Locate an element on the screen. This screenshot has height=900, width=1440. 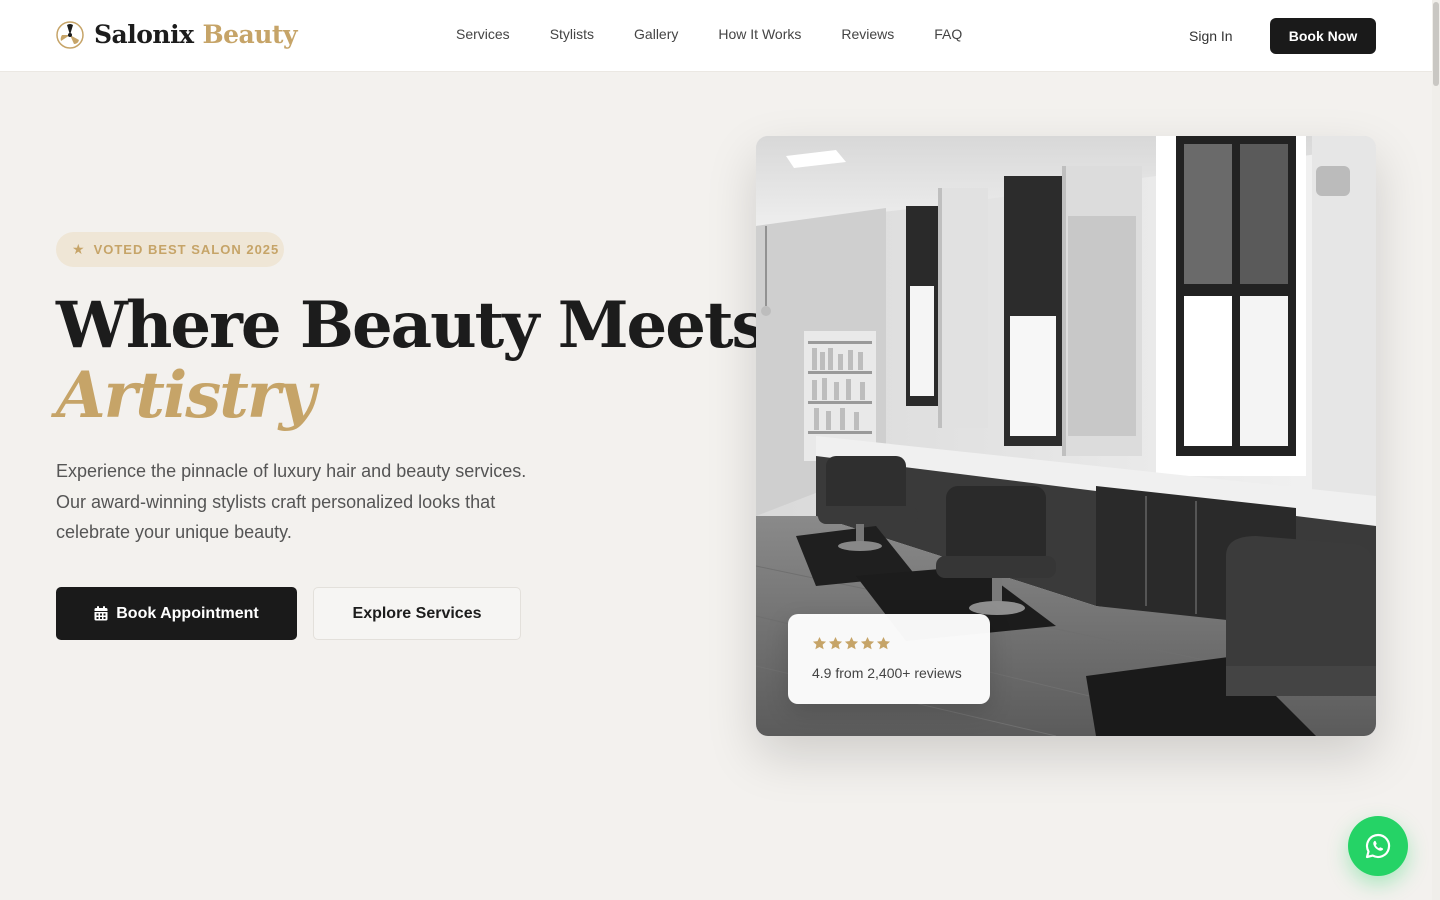
nav-item-reviews: Reviews is located at coordinates (867, 34).